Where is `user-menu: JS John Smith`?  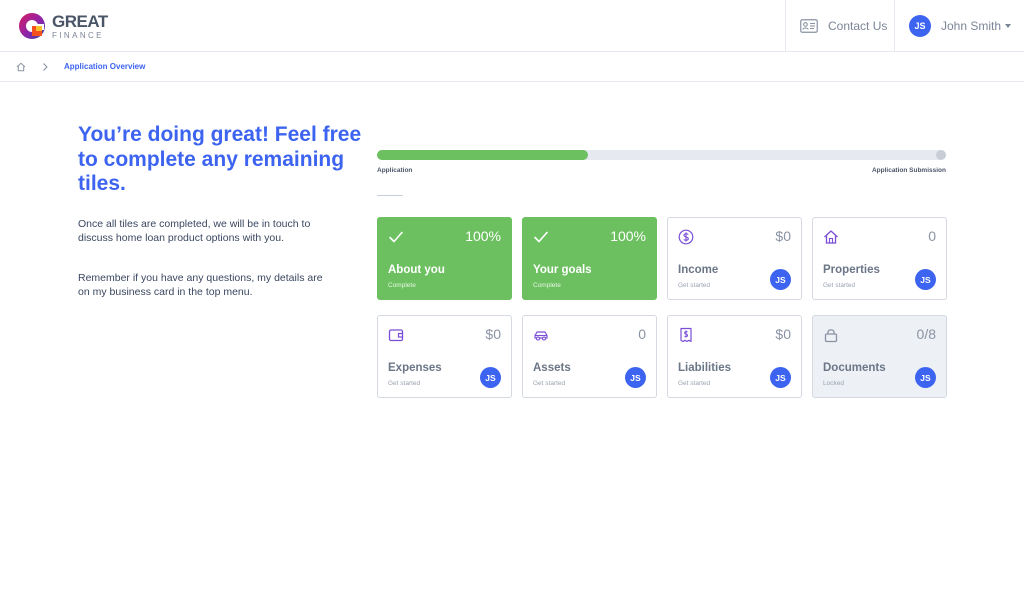 user-menu: JS John Smith is located at coordinates (960, 26).